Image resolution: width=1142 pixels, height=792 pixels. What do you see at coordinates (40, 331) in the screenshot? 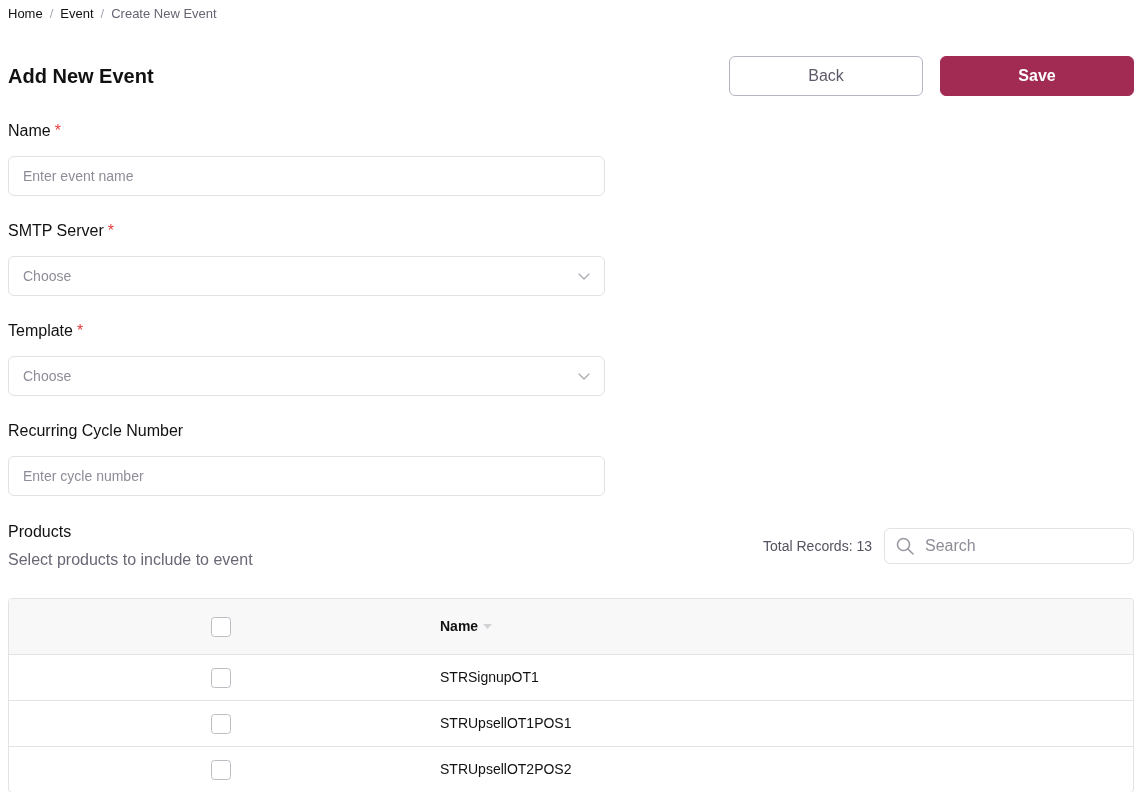
I see `field-label: Template` at bounding box center [40, 331].